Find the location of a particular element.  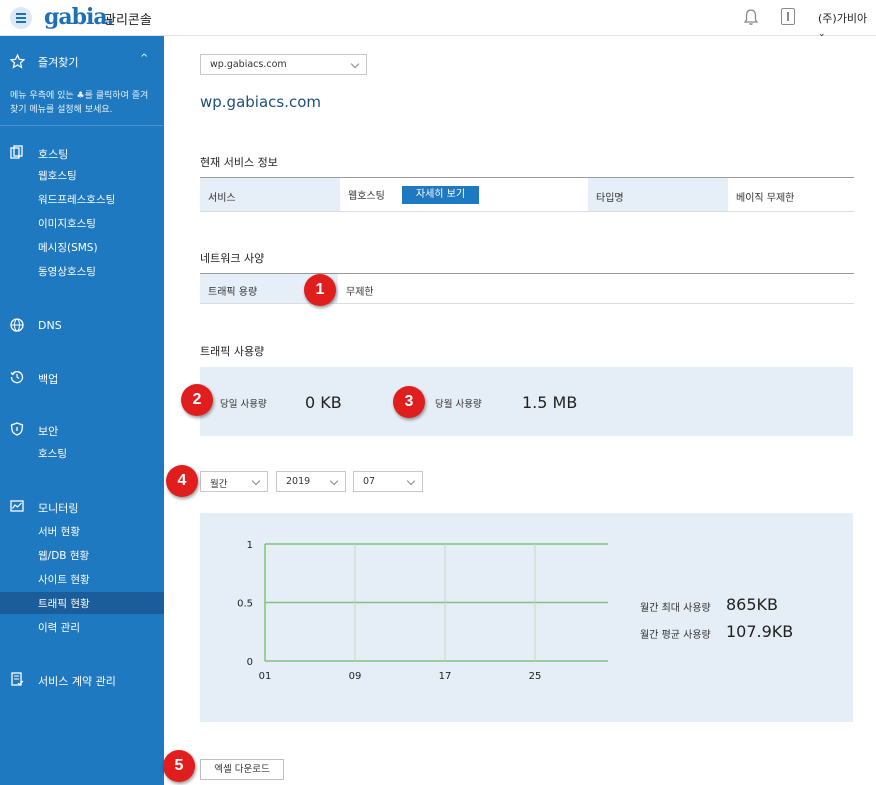

contract-icon is located at coordinates (17, 679).